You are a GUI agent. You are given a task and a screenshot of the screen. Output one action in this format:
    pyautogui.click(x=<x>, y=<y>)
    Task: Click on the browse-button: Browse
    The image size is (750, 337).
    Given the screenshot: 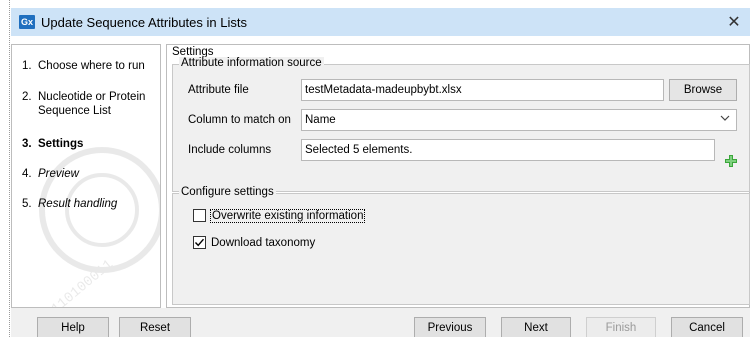 What is the action you would take?
    pyautogui.click(x=703, y=90)
    